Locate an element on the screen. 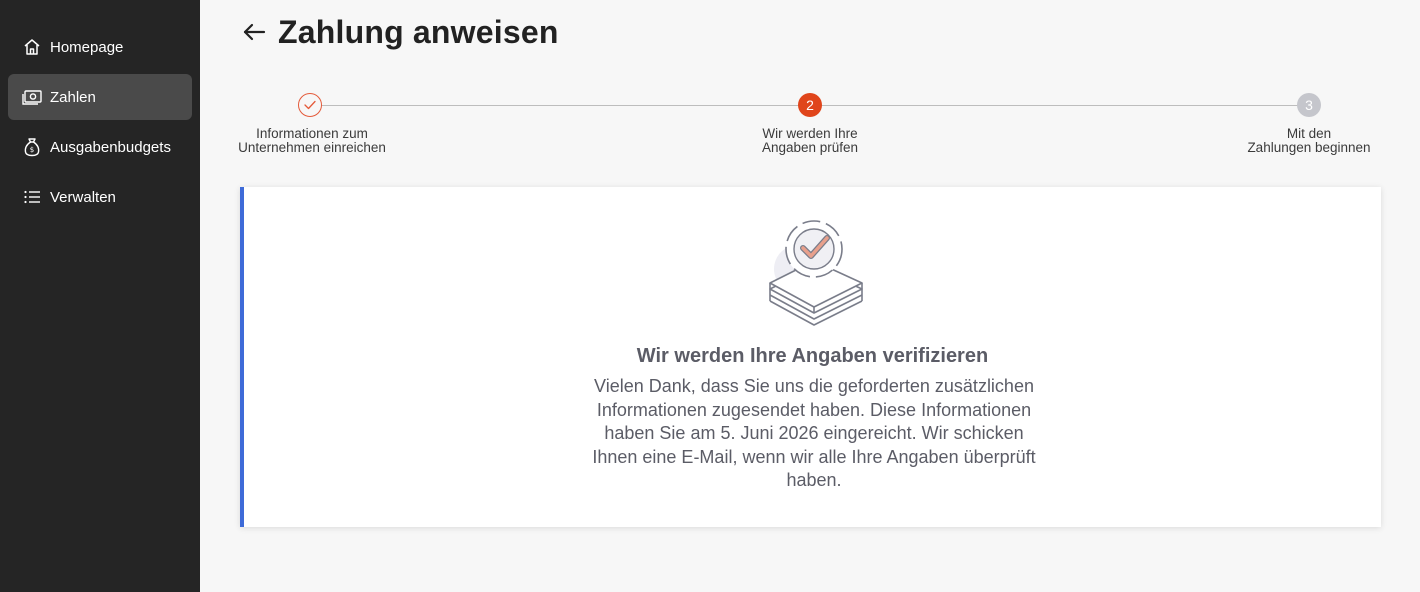  sidebar-item-label: Homepage is located at coordinates (87, 47).